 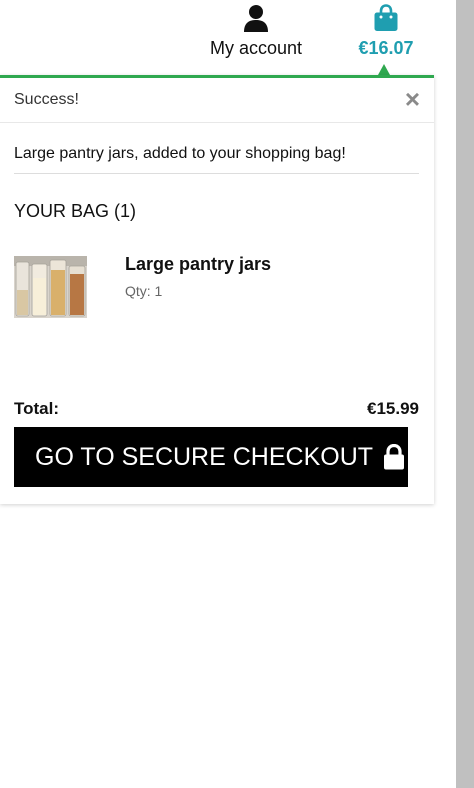 What do you see at coordinates (412, 99) in the screenshot?
I see `close-button: ×` at bounding box center [412, 99].